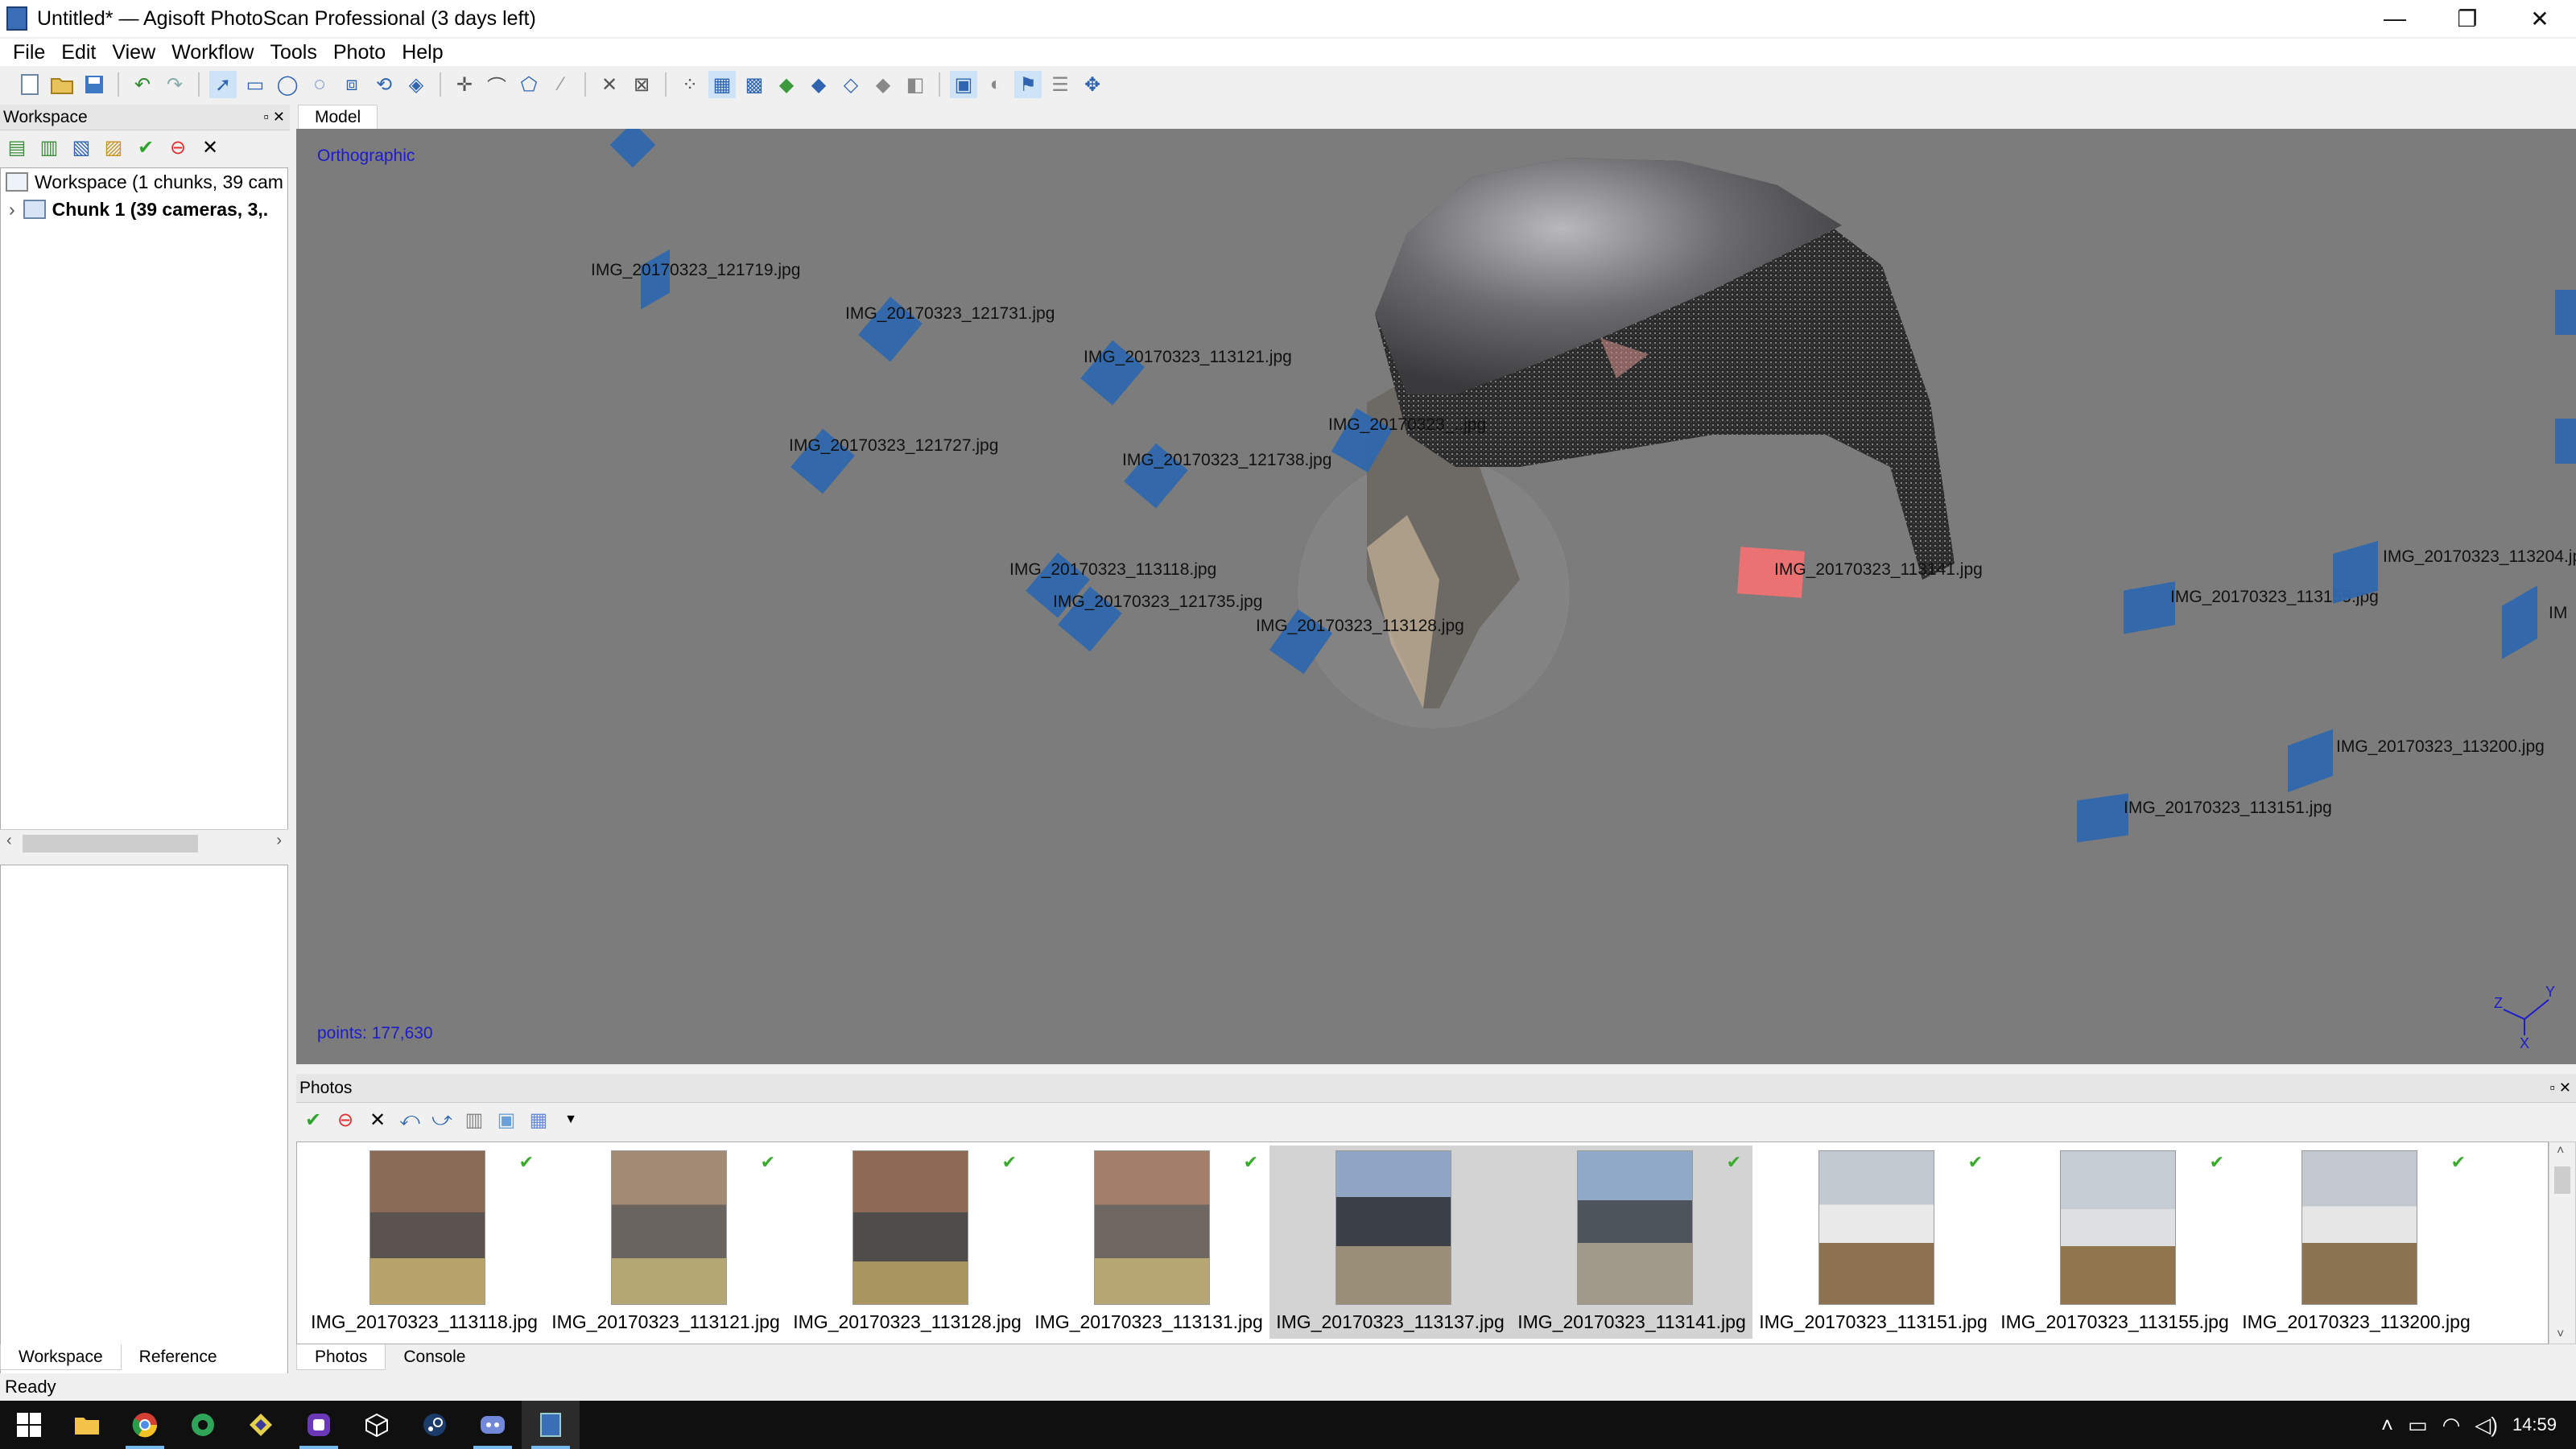 The width and height of the screenshot is (2576, 1449). What do you see at coordinates (409, 1119) in the screenshot?
I see `rotate-left-icon: ⤺` at bounding box center [409, 1119].